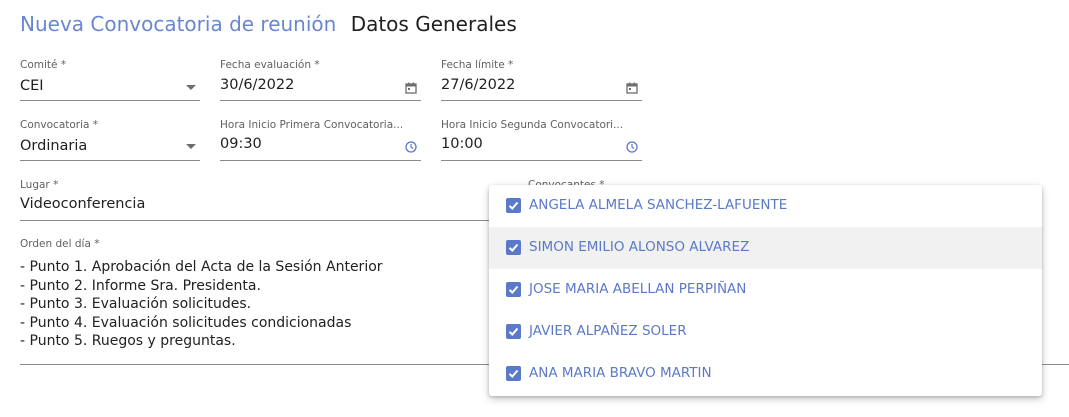 The image size is (1069, 417). What do you see at coordinates (658, 205) in the screenshot?
I see `convocante-label: ANGELA ALMELA SANCHEZ-LAFUENTE` at bounding box center [658, 205].